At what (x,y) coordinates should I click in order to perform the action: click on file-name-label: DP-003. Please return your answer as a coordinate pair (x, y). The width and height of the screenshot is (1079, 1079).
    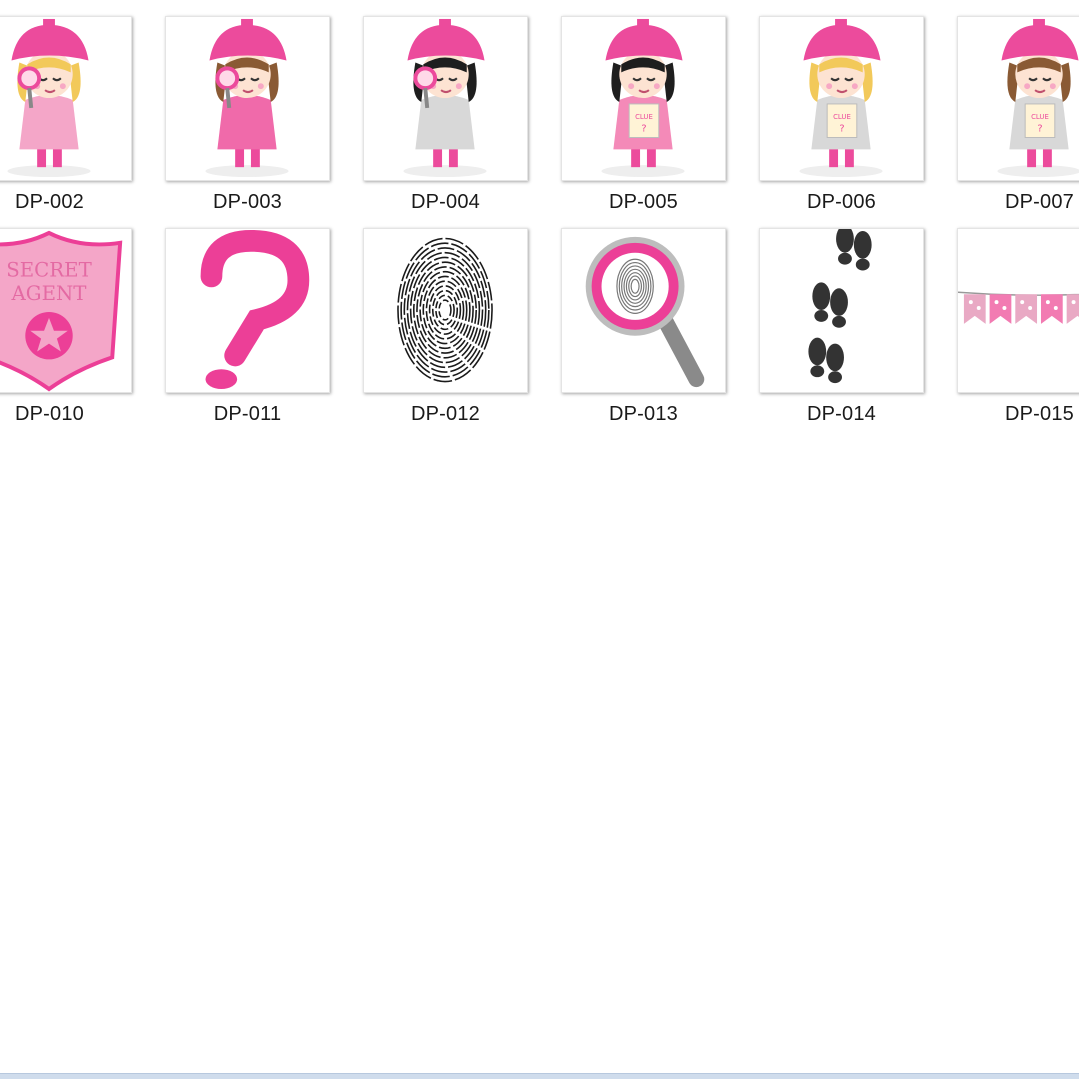
    Looking at the image, I should click on (247, 202).